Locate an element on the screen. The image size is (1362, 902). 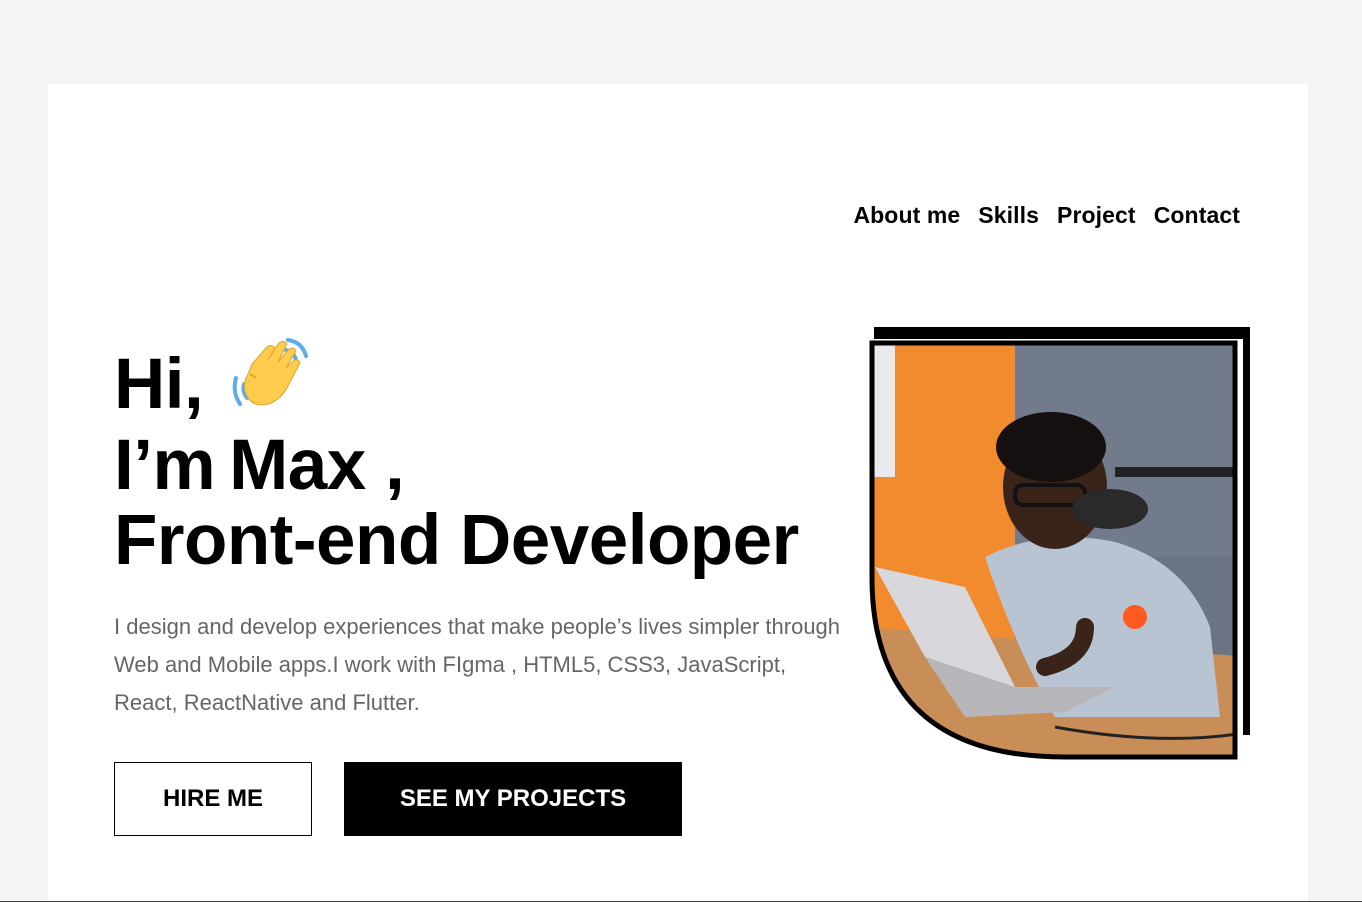
intro-line: I’m Max , is located at coordinates (456, 465).